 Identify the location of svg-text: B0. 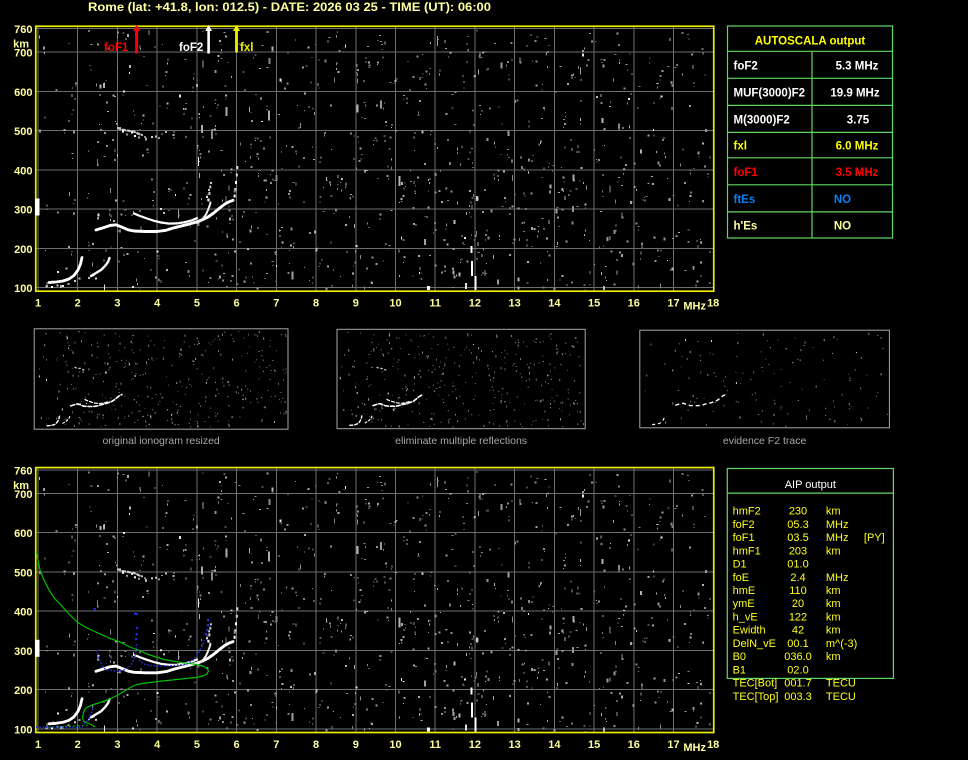
(739, 657).